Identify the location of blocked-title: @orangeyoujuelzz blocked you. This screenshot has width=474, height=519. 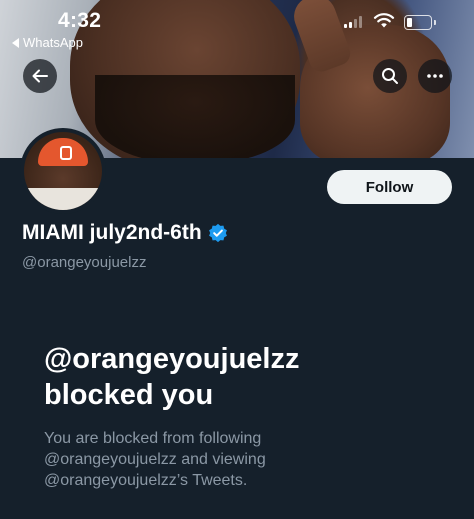
(244, 377).